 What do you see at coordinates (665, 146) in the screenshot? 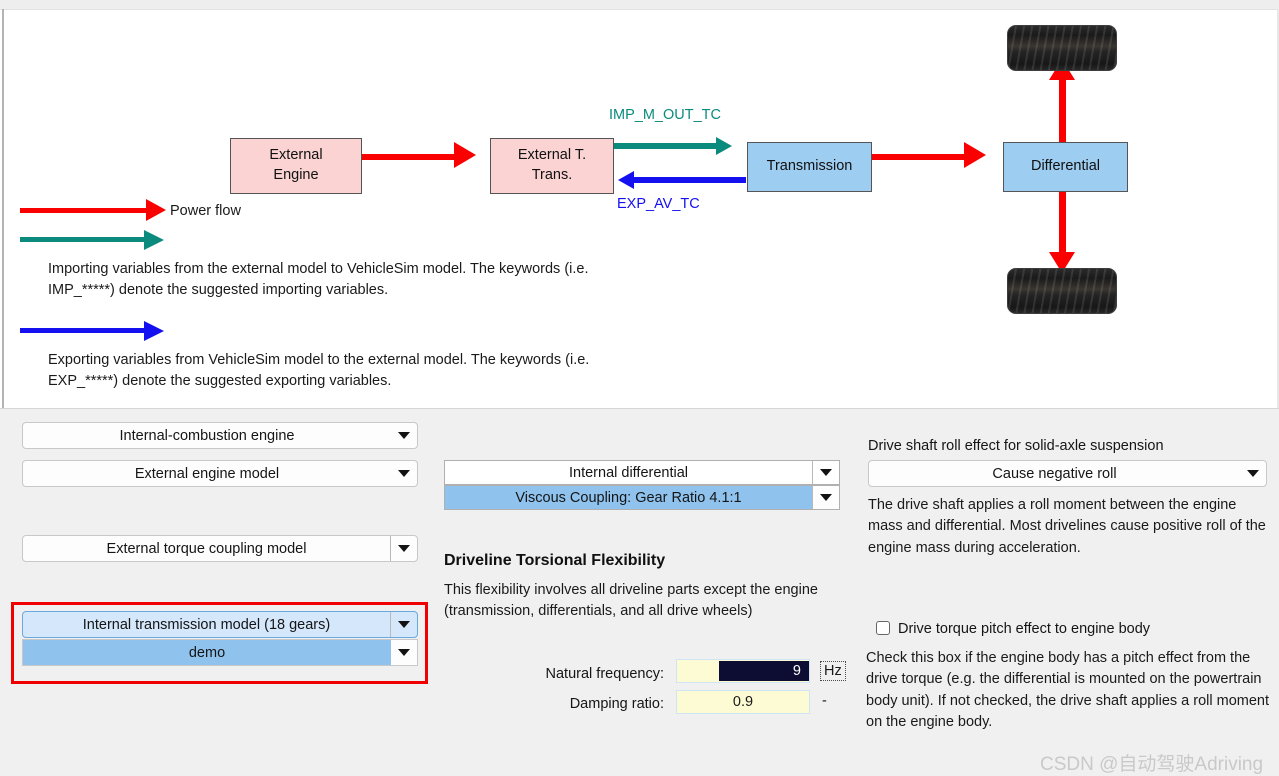
I see `import-signal-line` at bounding box center [665, 146].